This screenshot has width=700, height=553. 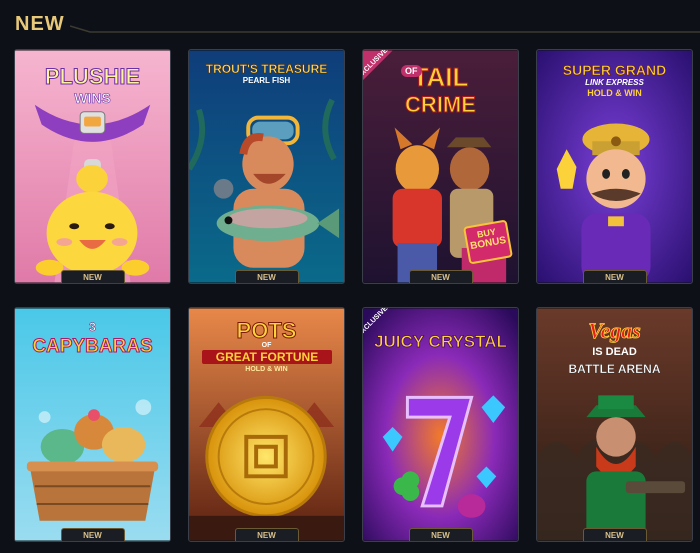 I want to click on game-tile-3-capybaras: 3 CAPYBARAS NEW, so click(x=92, y=424).